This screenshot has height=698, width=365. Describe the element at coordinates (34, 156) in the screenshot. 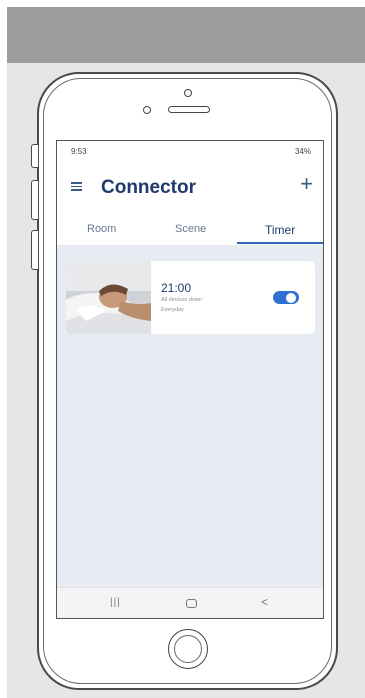

I see `mute-switch` at that location.